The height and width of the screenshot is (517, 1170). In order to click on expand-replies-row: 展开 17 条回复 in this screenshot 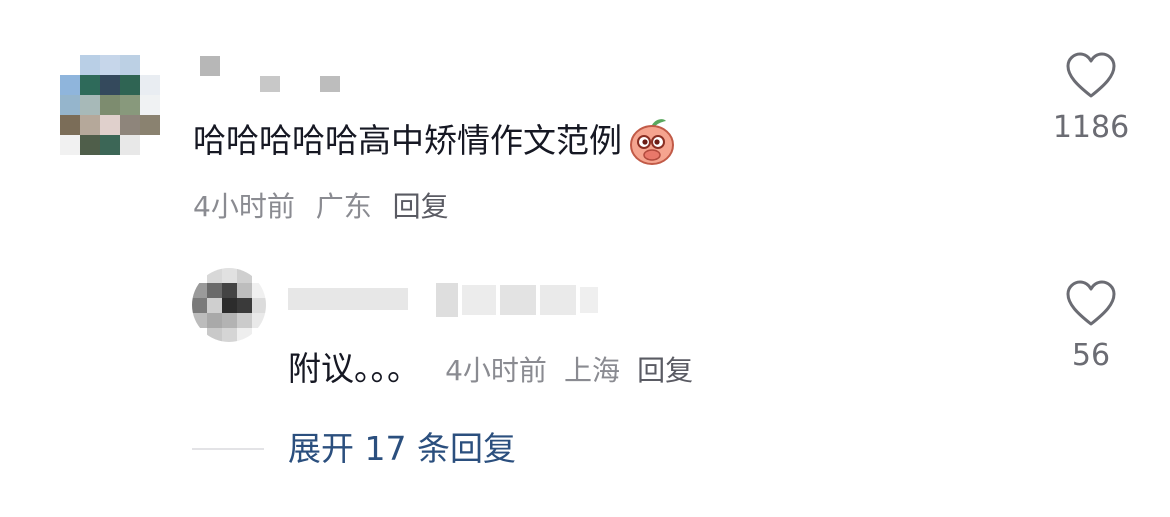, I will do `click(354, 449)`.